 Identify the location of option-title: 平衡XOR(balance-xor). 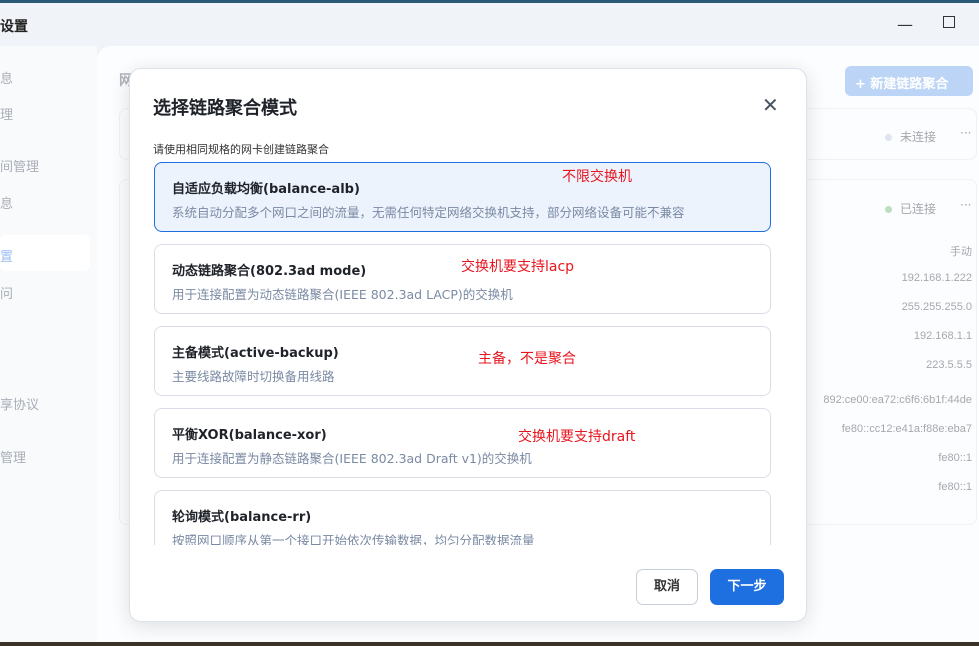
(249, 435).